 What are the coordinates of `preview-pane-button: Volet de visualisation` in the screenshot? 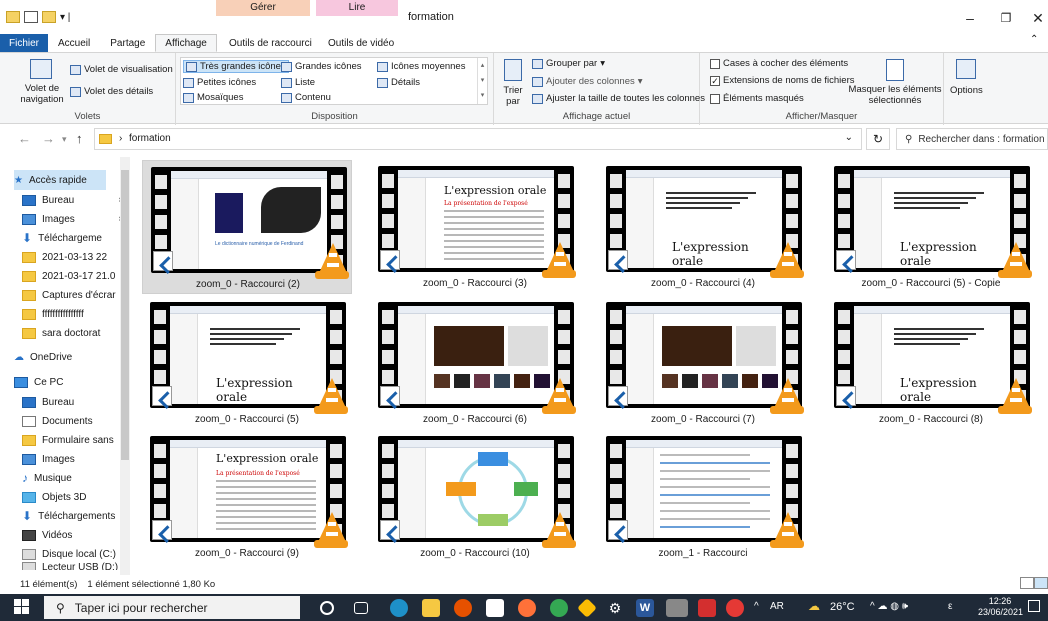 It's located at (121, 69).